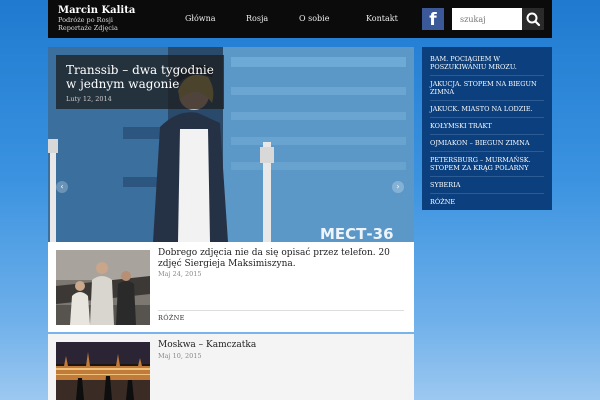  What do you see at coordinates (62, 187) in the screenshot?
I see `slider-prev-button: ‹` at bounding box center [62, 187].